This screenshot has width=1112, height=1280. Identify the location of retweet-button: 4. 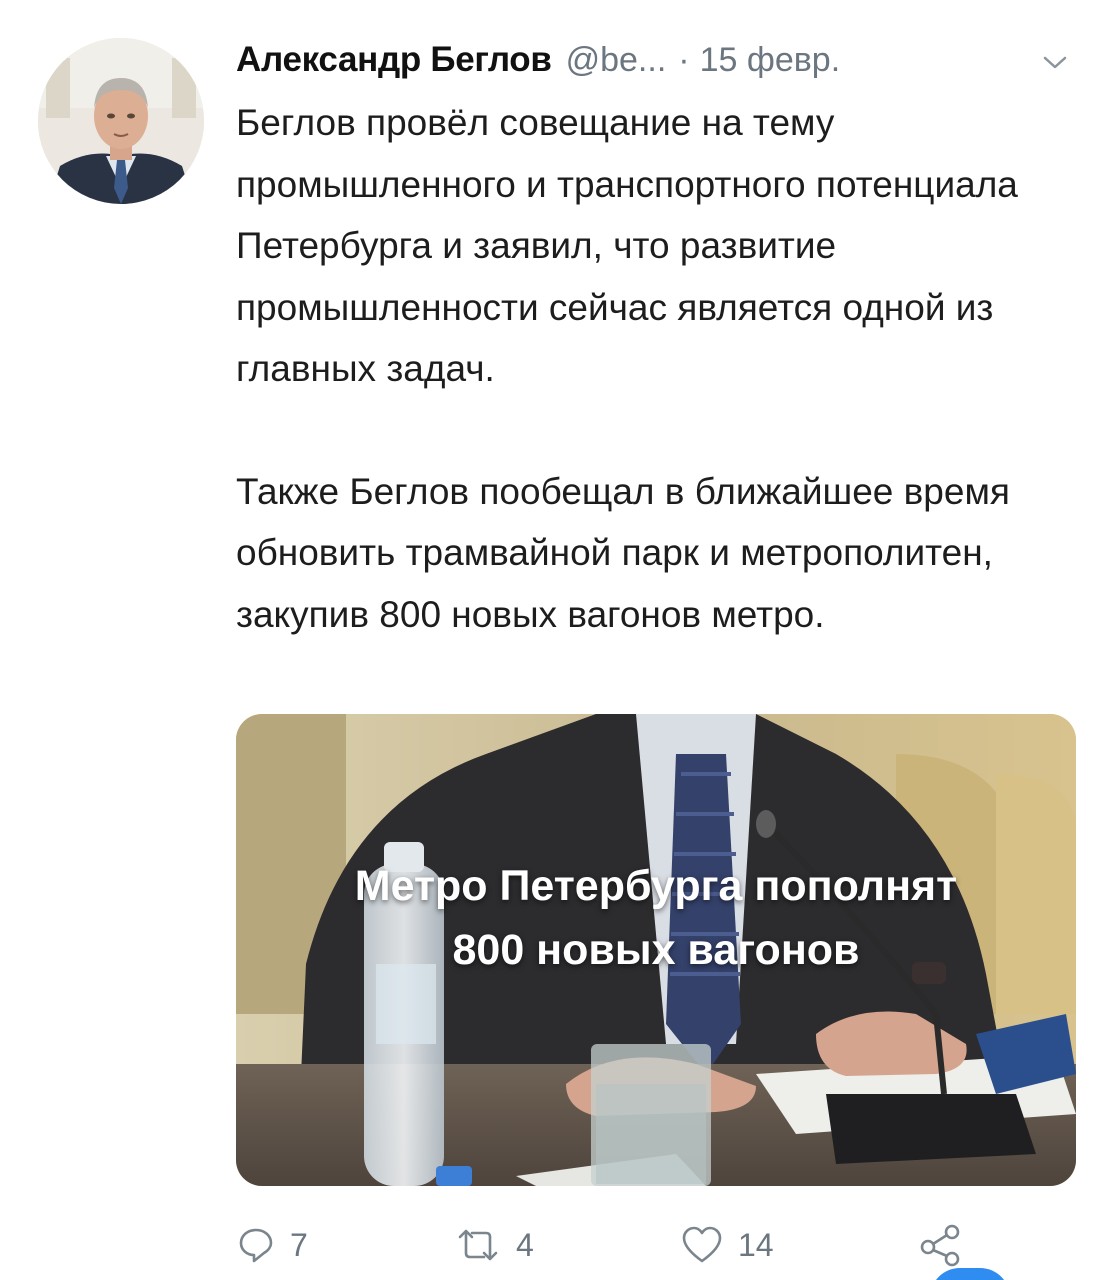
(494, 1245).